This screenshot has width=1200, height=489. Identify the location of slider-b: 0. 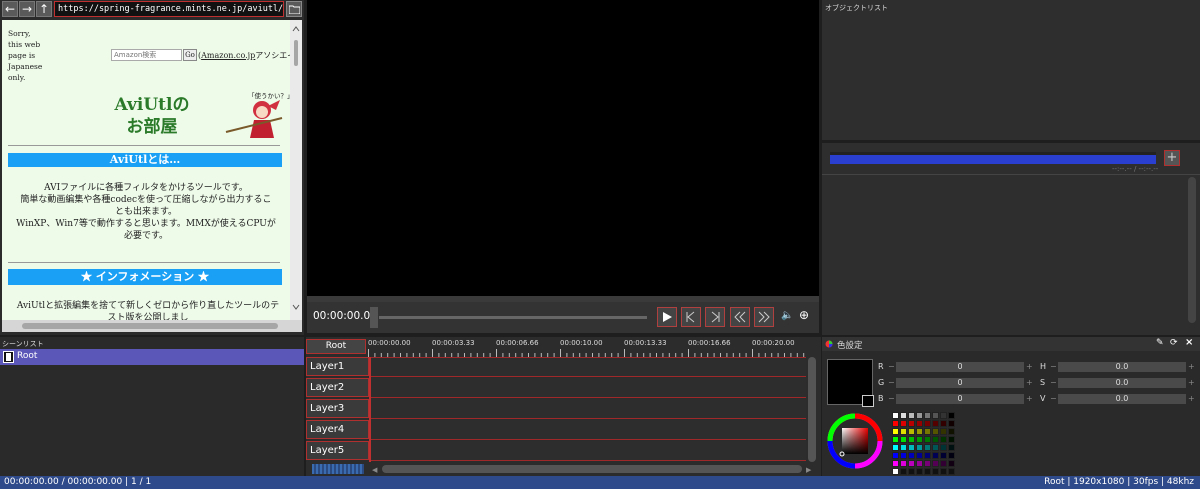
(960, 399).